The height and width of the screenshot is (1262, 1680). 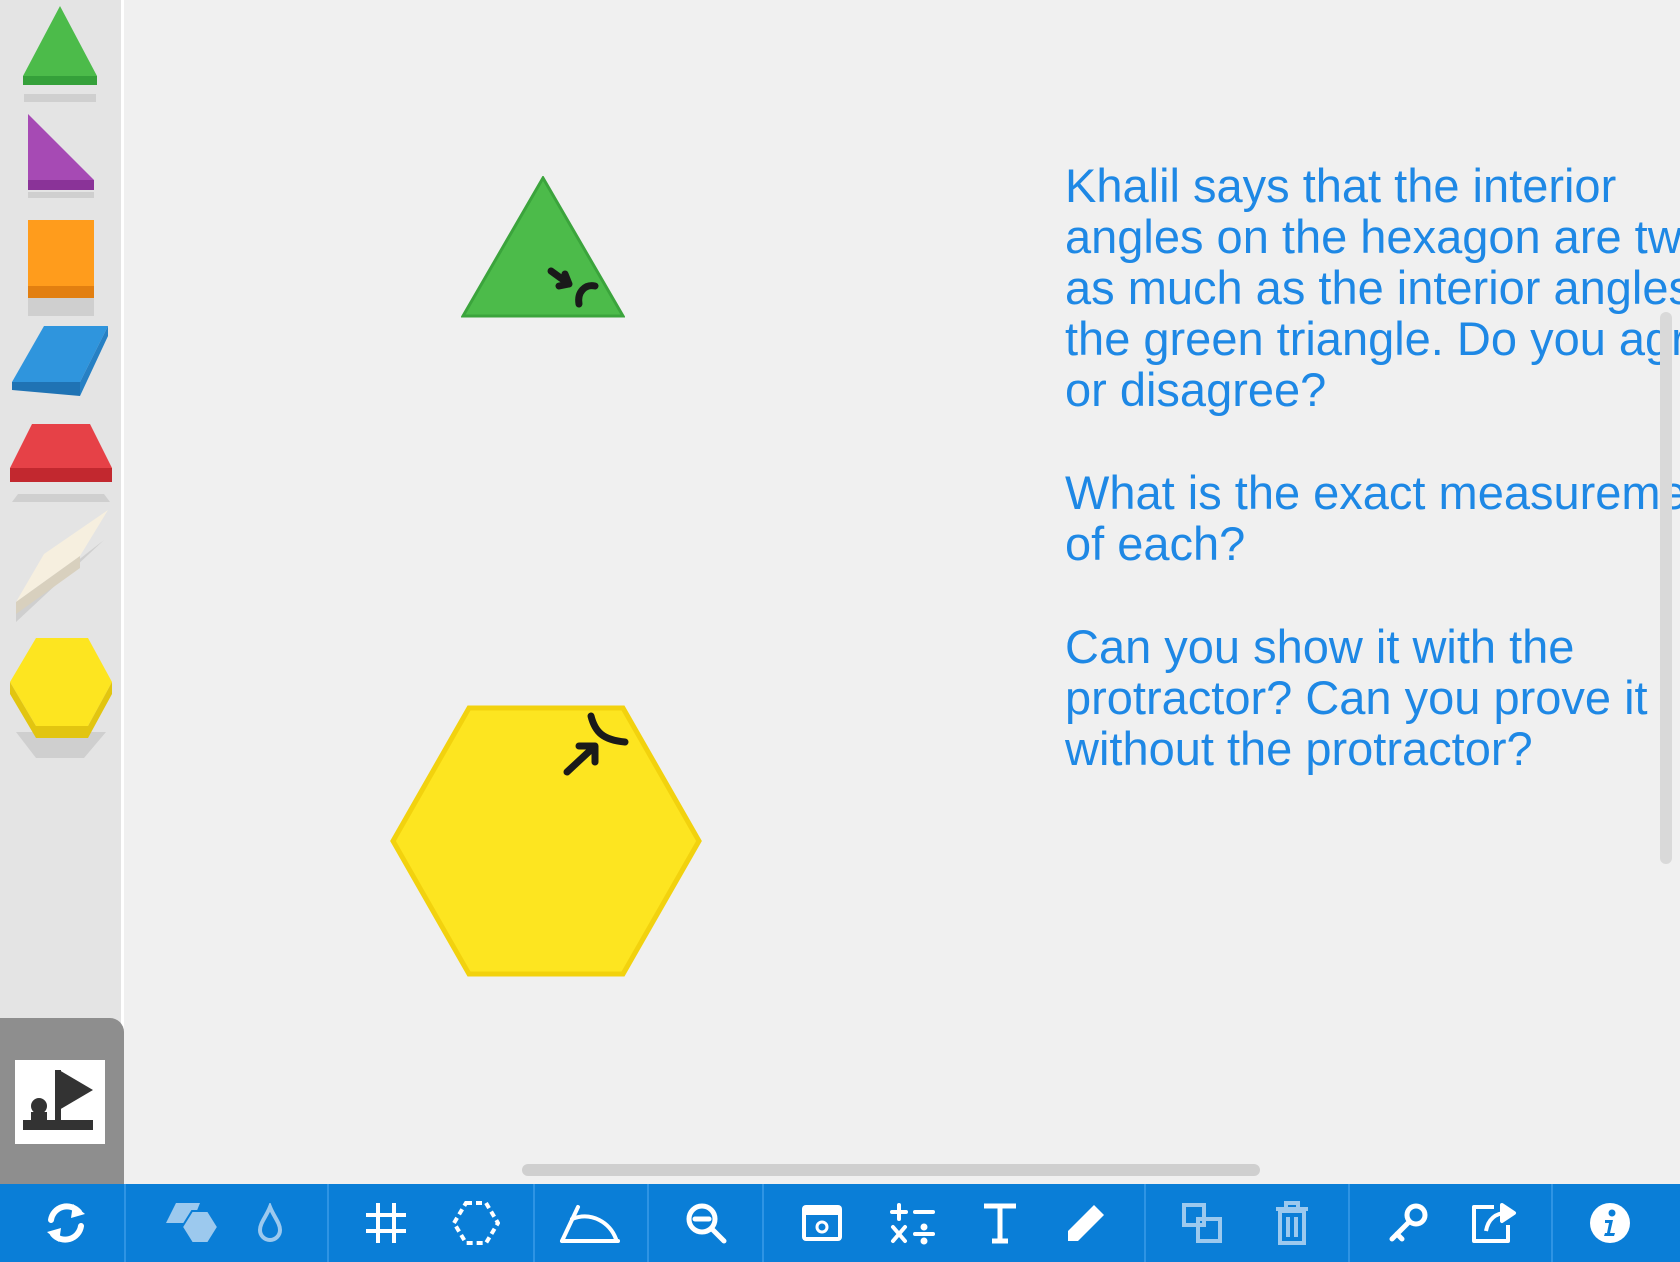 I want to click on palette-orange-square, so click(x=62, y=270).